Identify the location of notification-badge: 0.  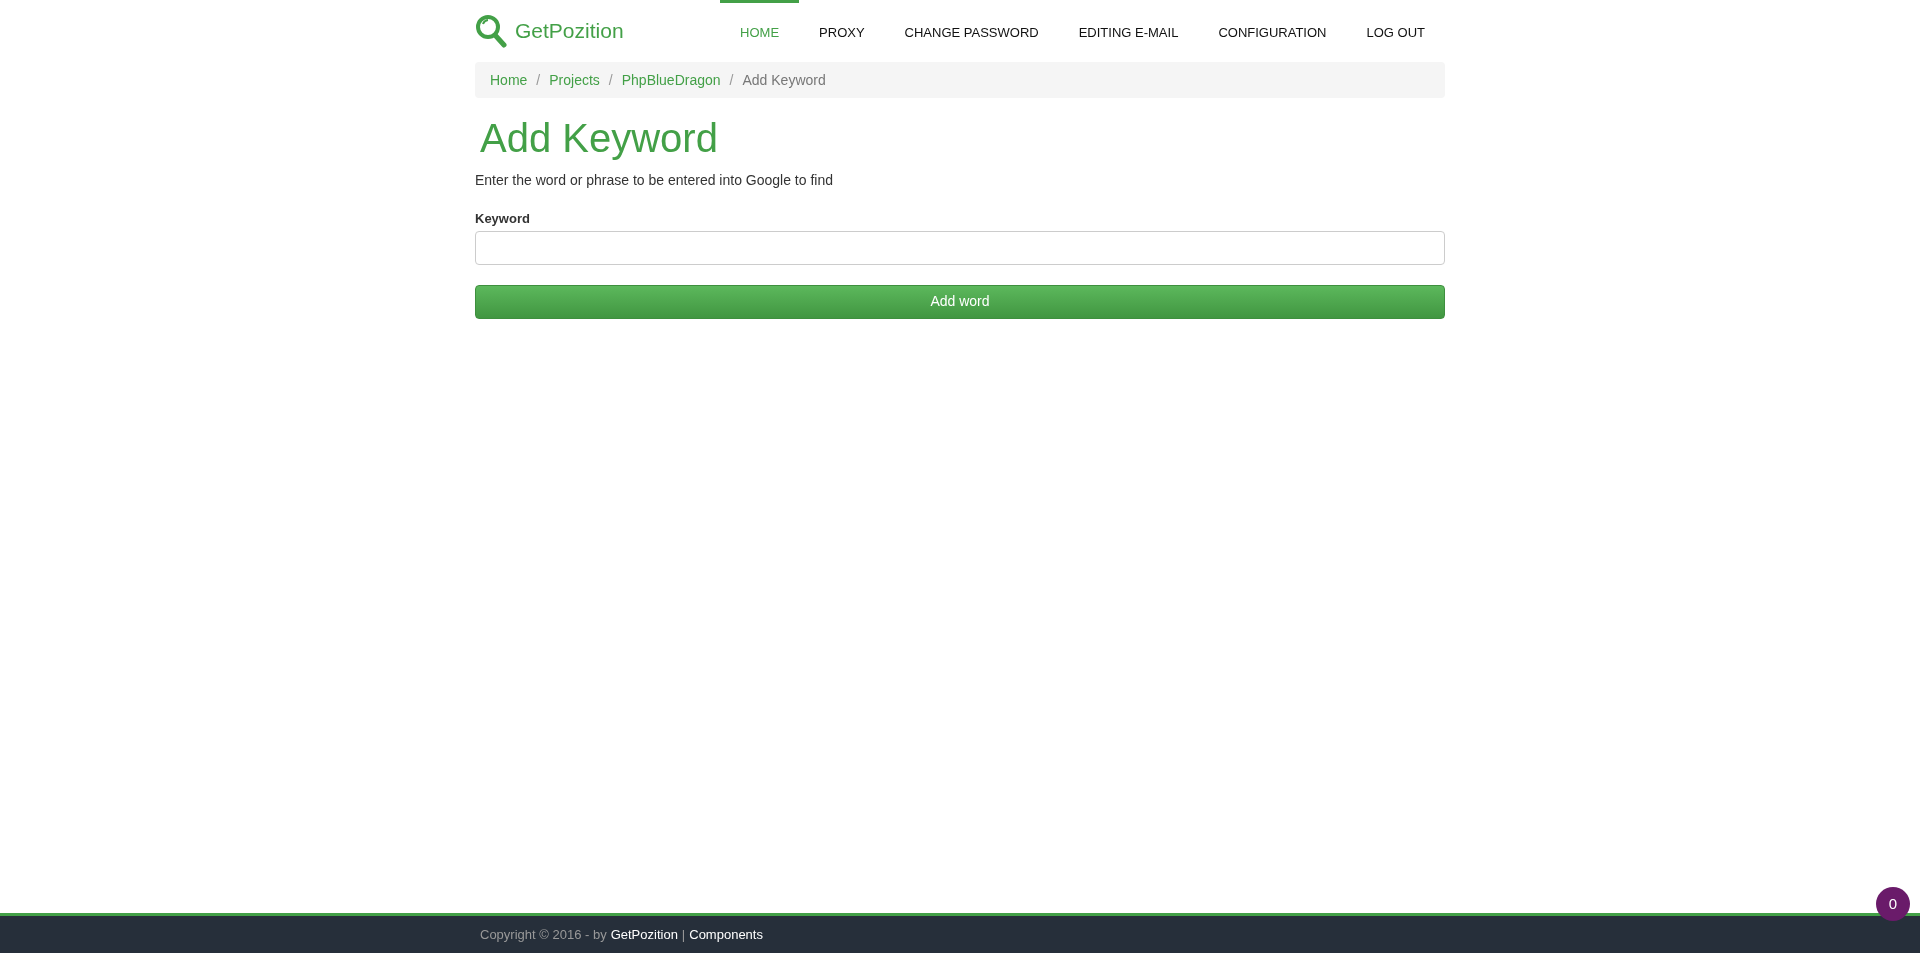
(1893, 904).